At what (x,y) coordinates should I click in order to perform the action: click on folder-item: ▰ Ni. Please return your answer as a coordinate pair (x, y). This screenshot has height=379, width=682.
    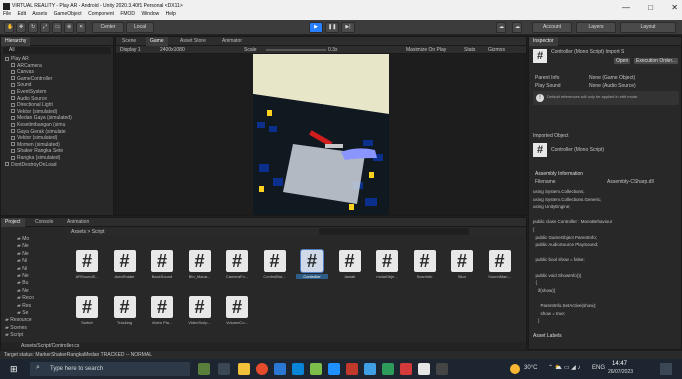
    Looking at the image, I should click on (22, 261).